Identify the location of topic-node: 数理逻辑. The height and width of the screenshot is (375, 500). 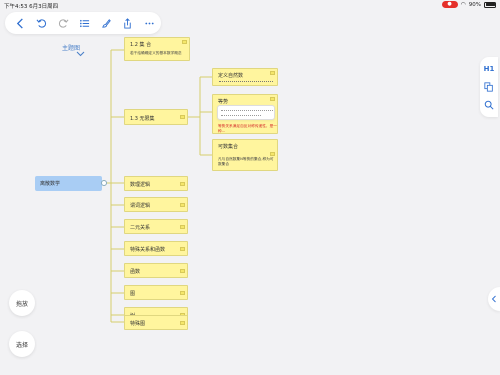
(156, 183).